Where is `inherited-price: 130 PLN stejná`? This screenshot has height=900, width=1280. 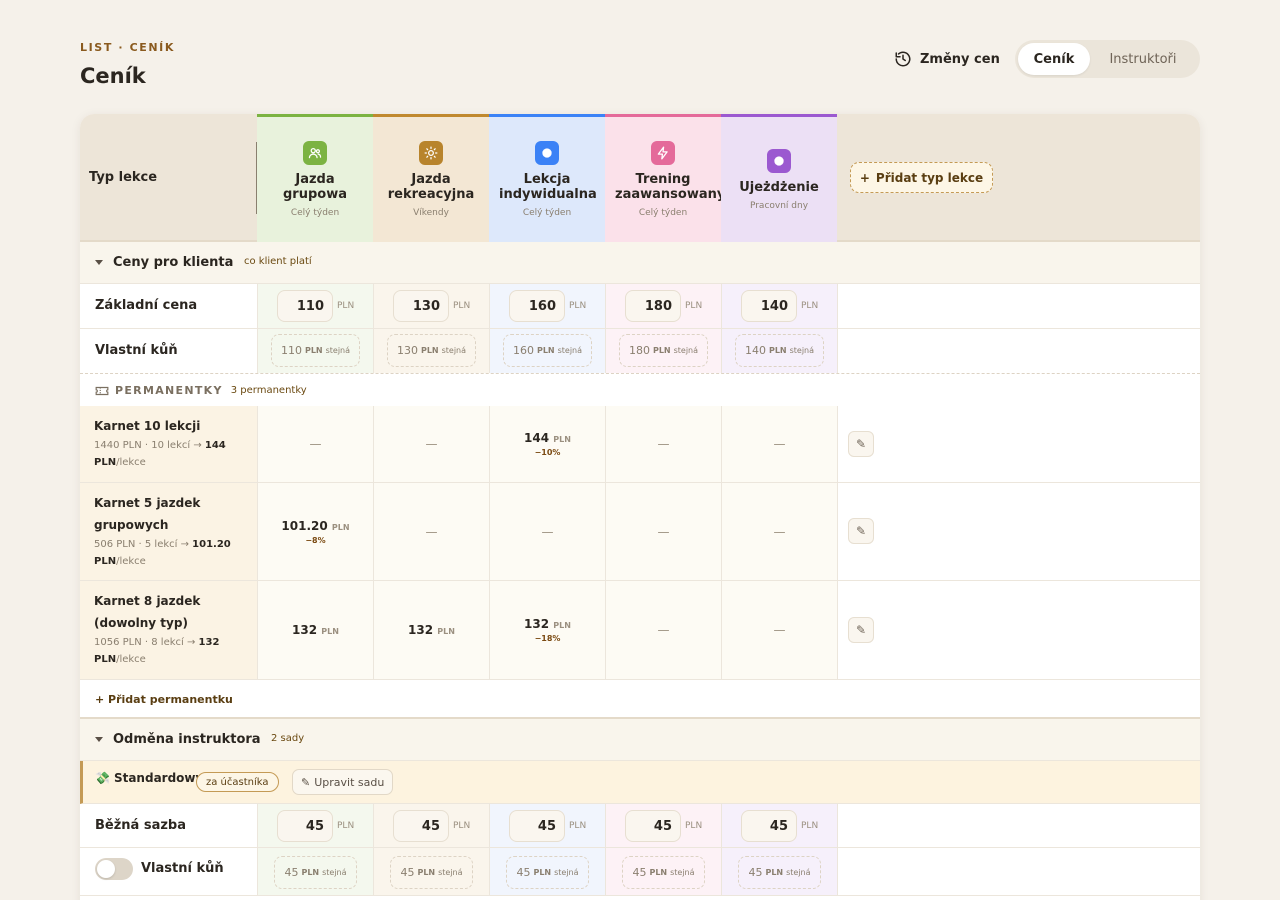
inherited-price: 130 PLN stejná is located at coordinates (431, 350).